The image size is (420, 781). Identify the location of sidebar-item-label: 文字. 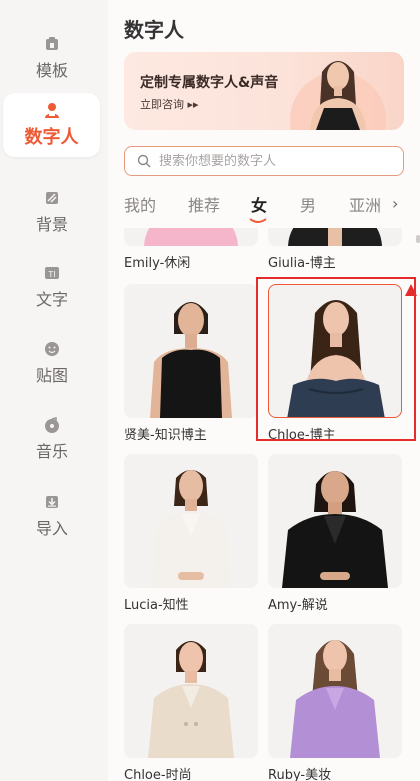
(51, 299).